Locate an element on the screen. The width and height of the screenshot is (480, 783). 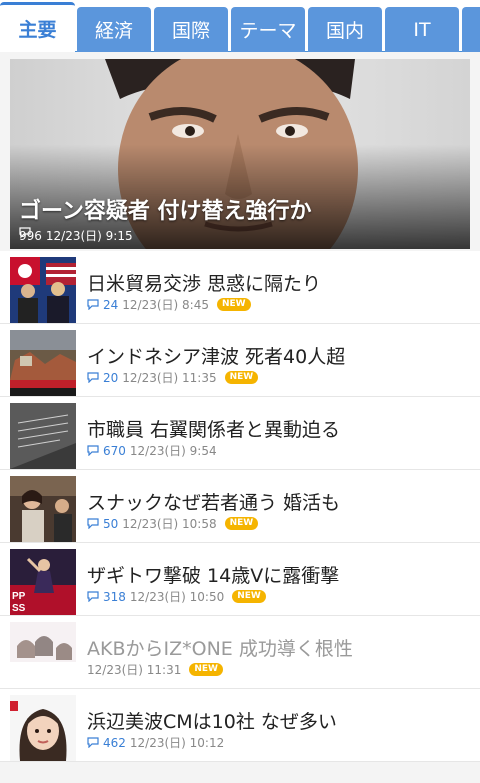
tab-main: 主要 is located at coordinates (37, 27).